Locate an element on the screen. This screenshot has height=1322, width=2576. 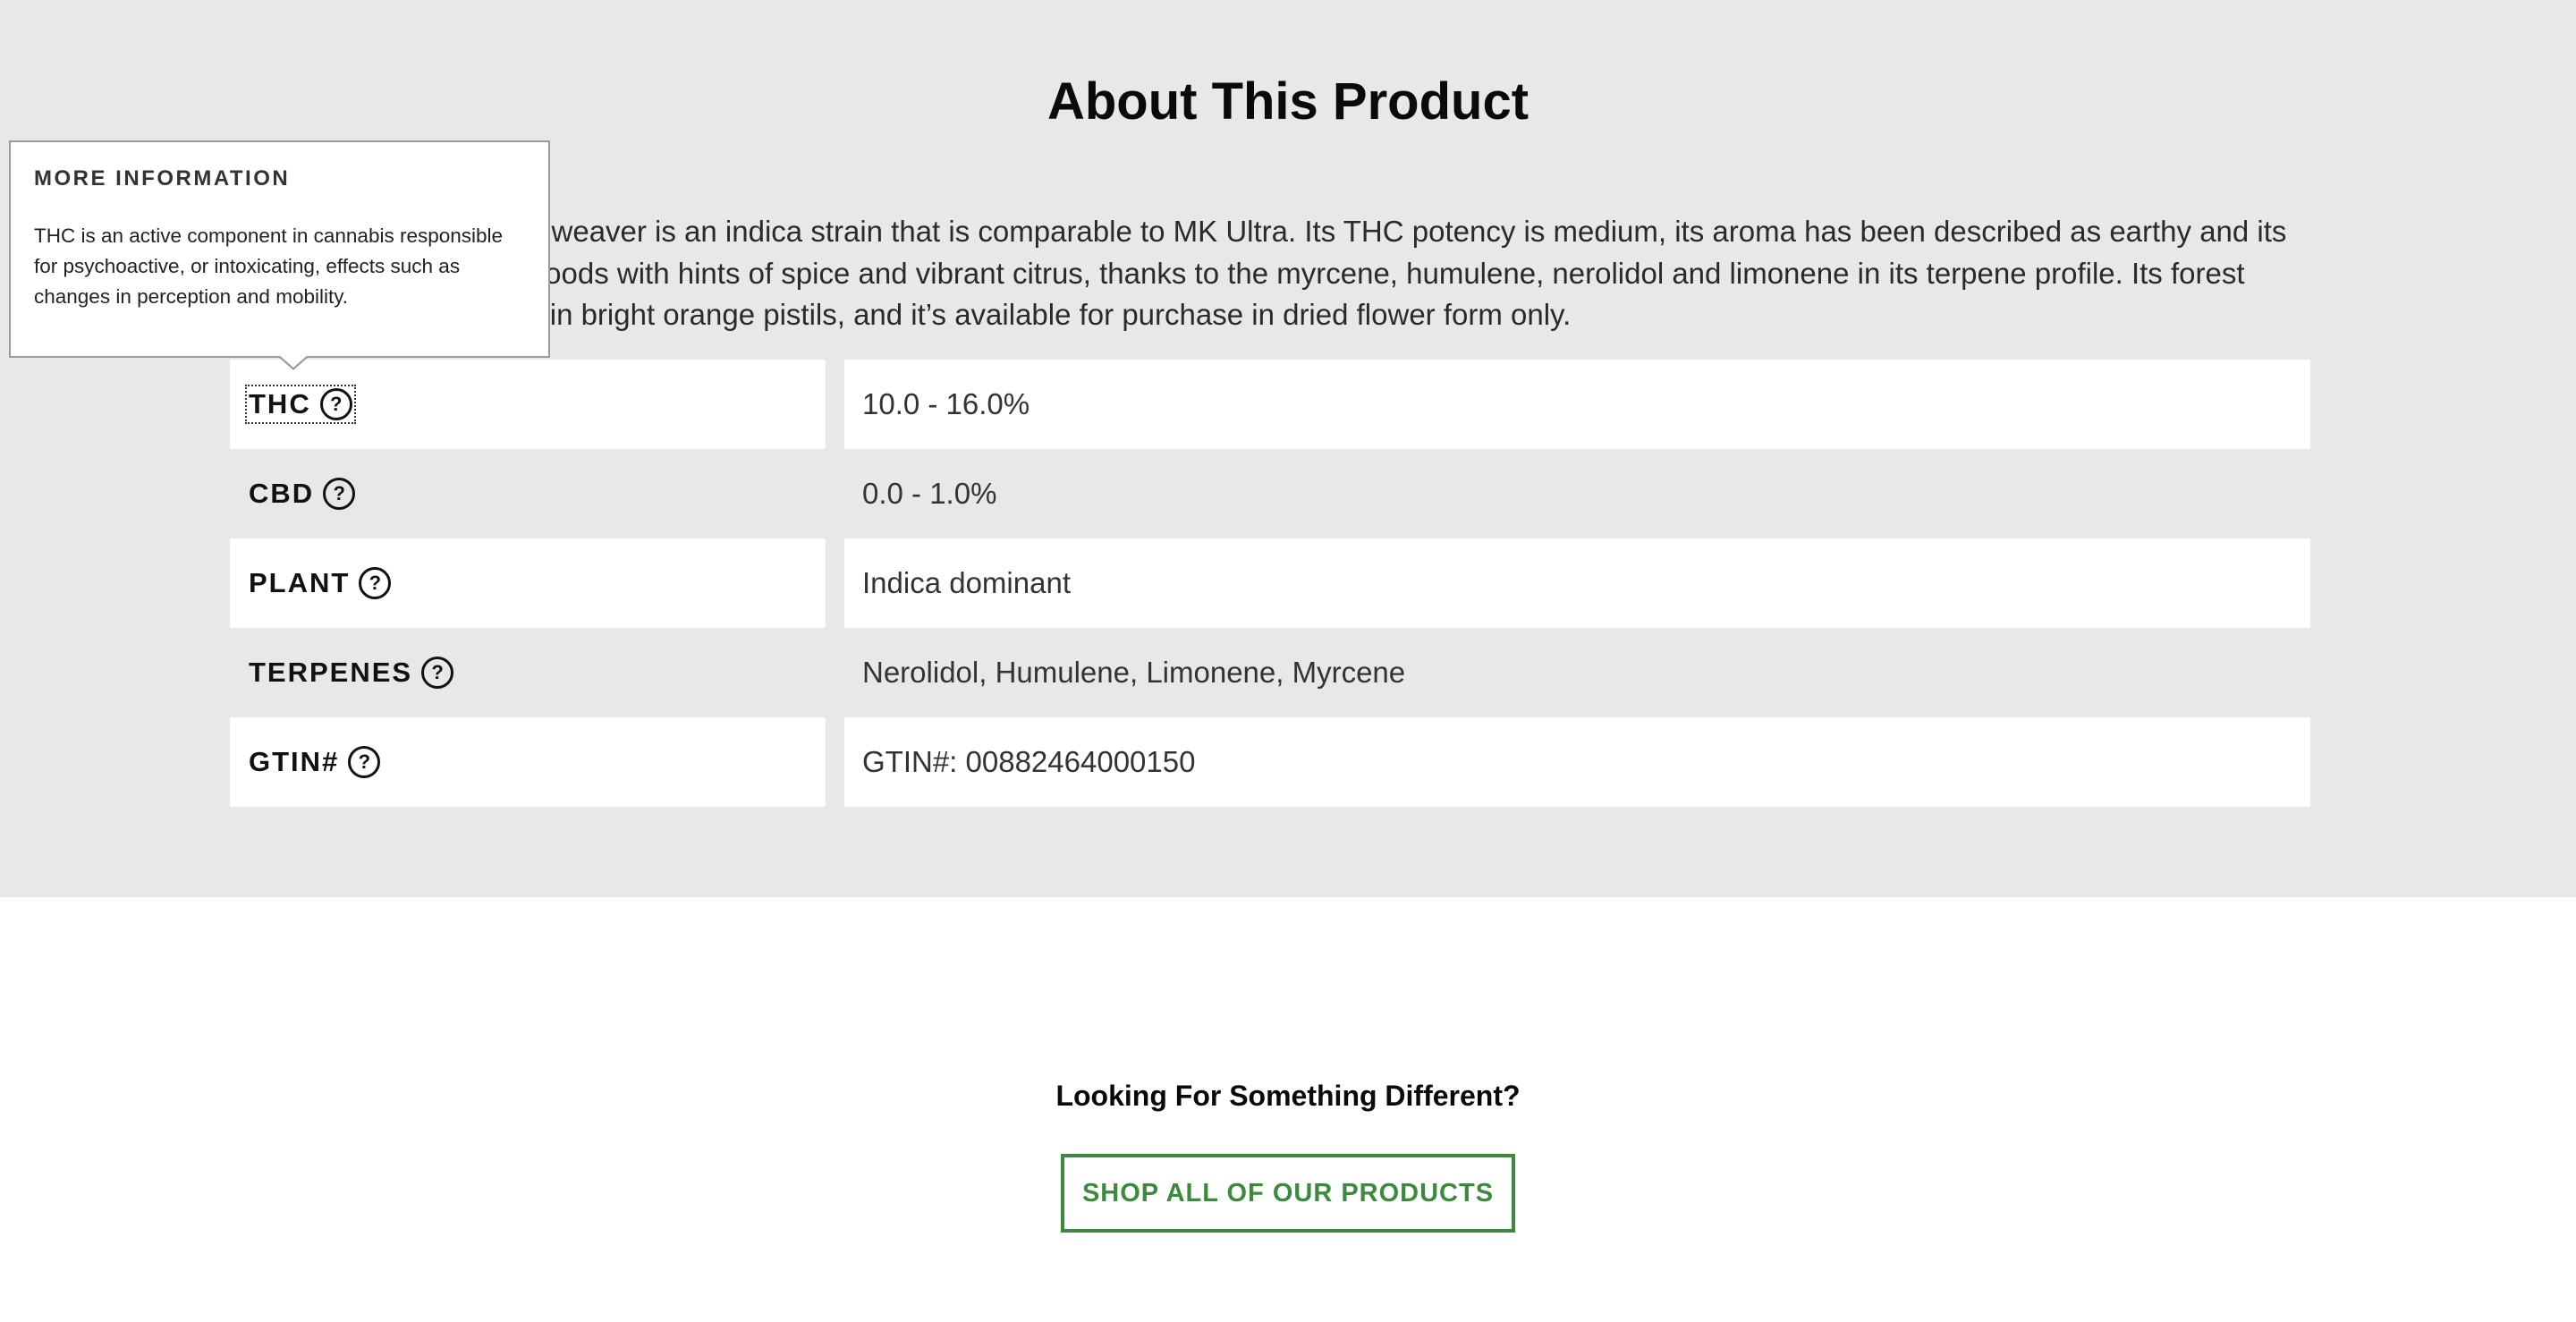
attribute-value: Nerolidol, Humulene, Limonene, Myrcene is located at coordinates (1134, 672).